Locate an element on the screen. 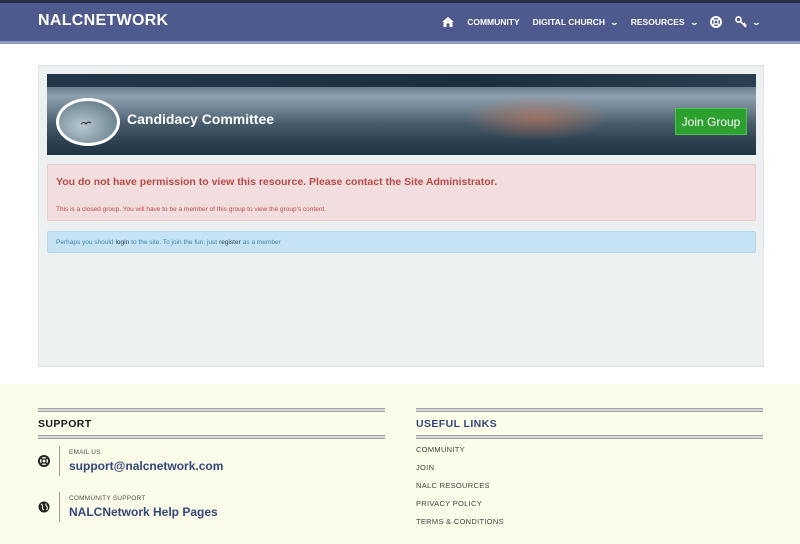 This screenshot has height=544, width=800. nav-community: COMMUNITY is located at coordinates (493, 22).